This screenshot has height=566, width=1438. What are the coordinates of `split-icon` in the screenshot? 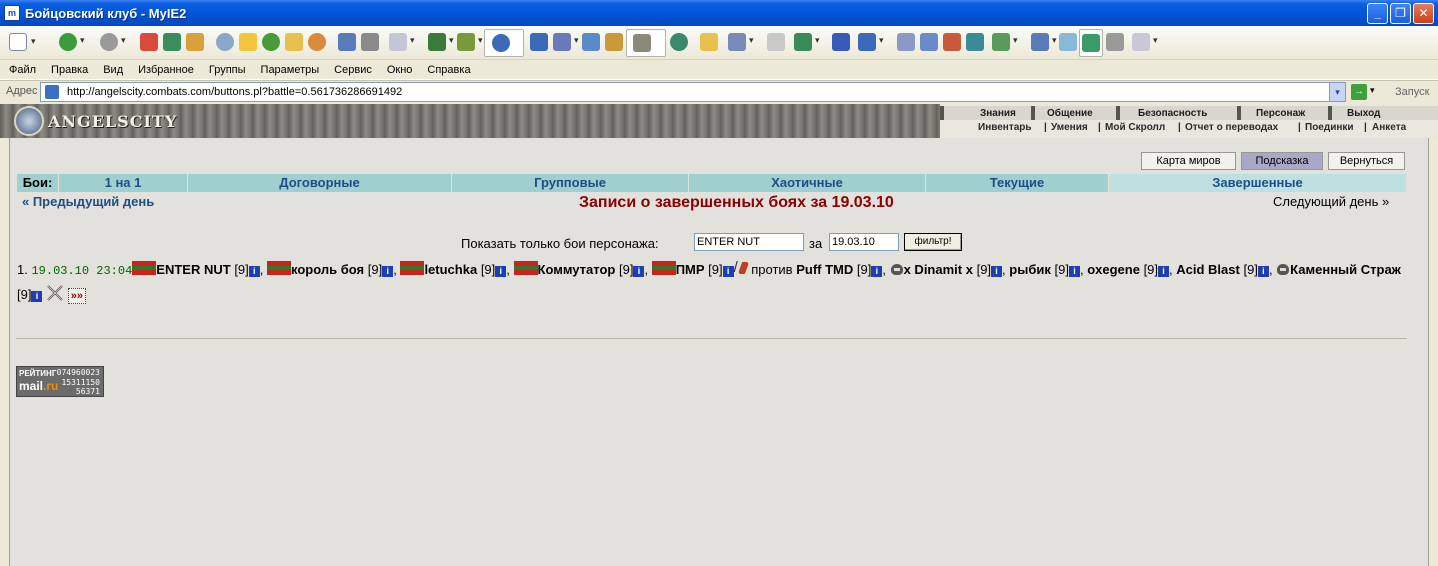 It's located at (807, 42).